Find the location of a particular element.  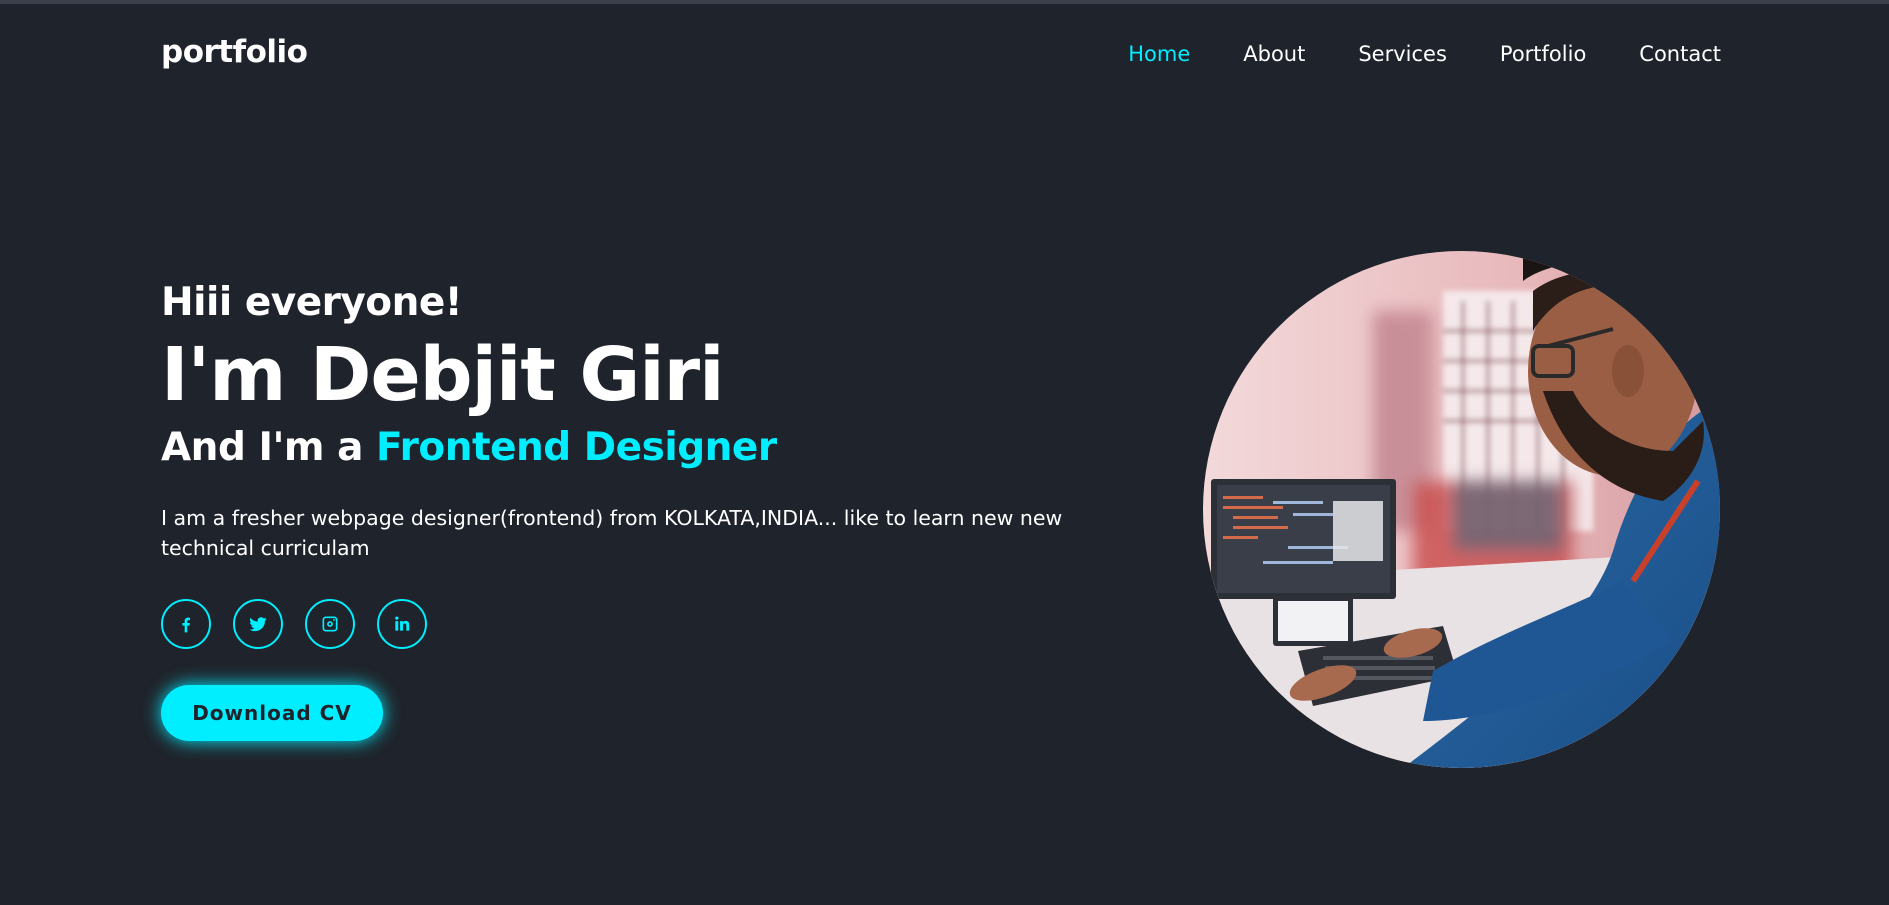

nav-contact: Contact is located at coordinates (1680, 54).